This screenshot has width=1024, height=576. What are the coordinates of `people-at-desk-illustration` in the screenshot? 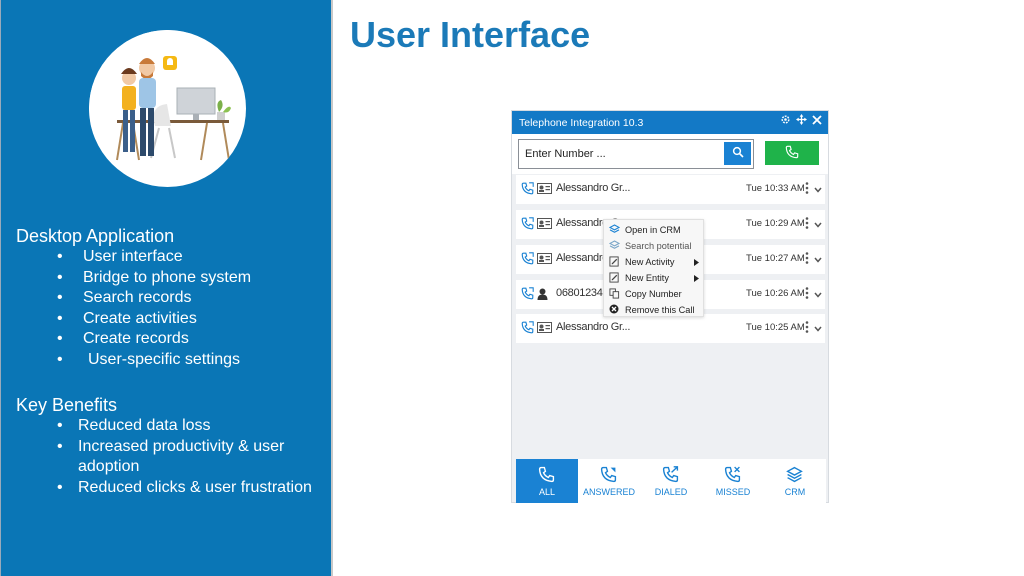 It's located at (167, 108).